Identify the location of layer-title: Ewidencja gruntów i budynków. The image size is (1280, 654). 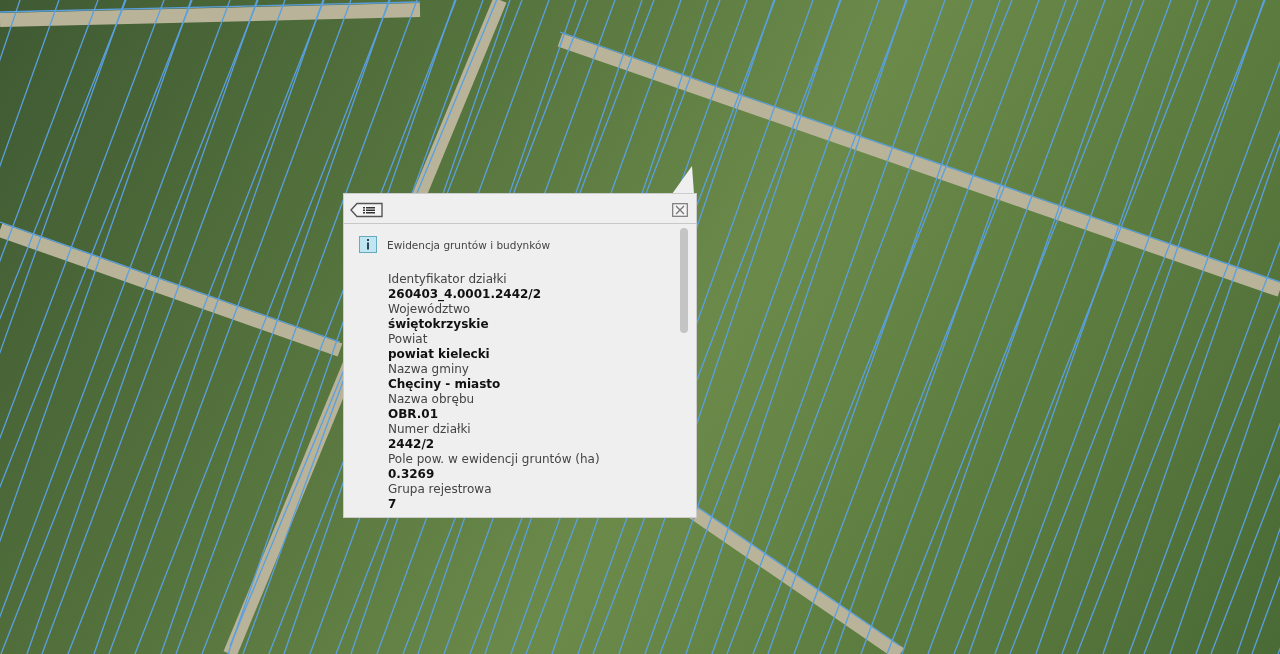
(468, 244).